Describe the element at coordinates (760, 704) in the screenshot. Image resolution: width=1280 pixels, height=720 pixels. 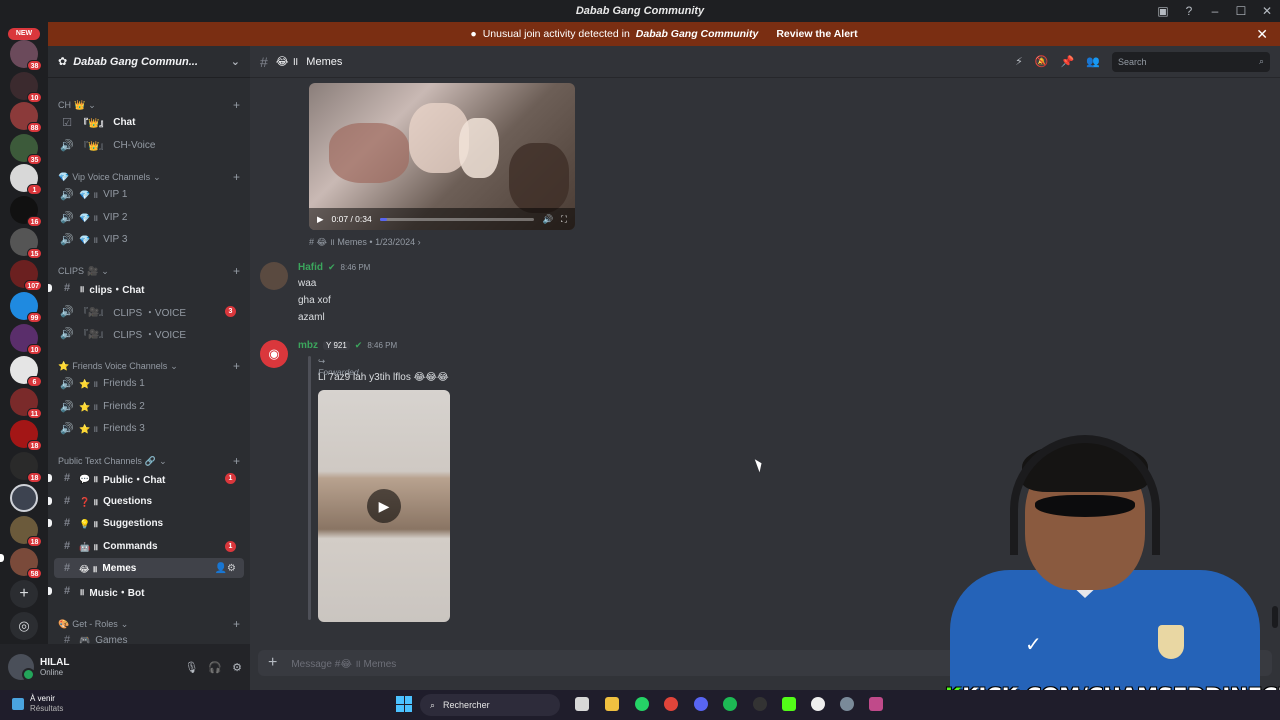
I see `obs-icon` at that location.